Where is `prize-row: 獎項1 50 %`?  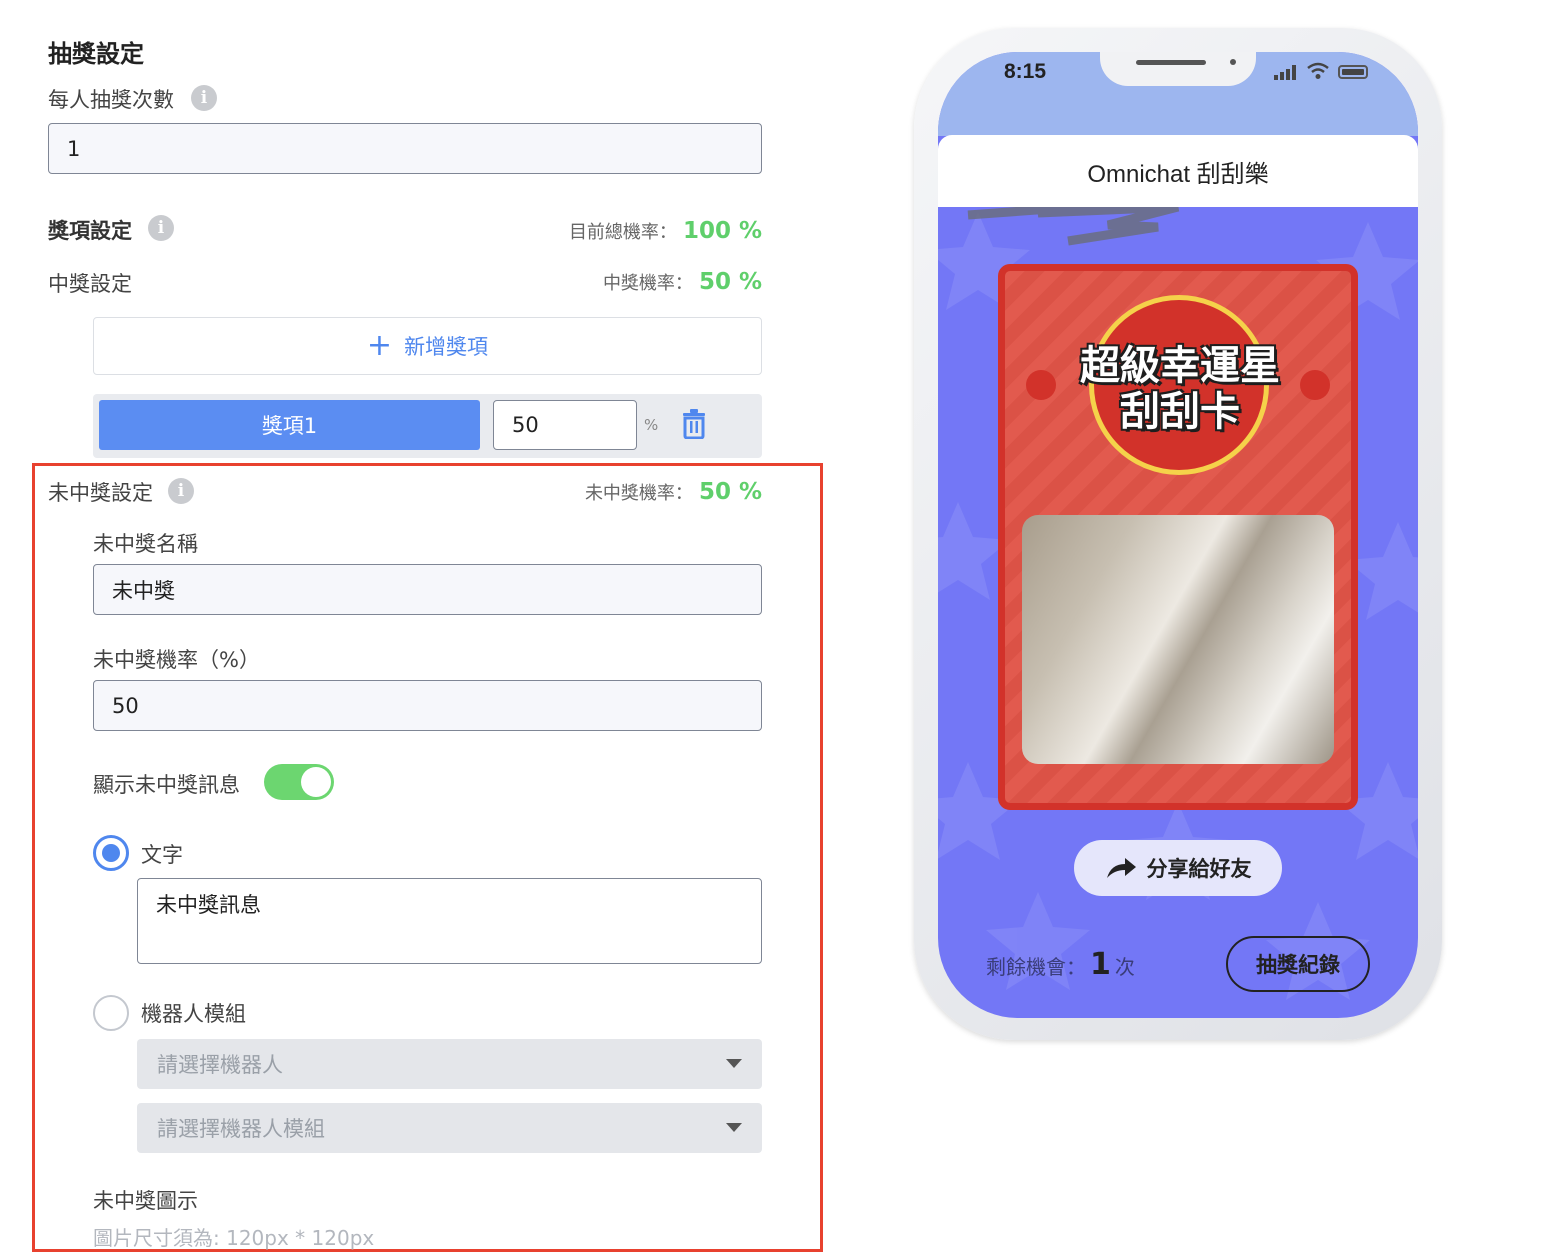 prize-row: 獎項1 50 % is located at coordinates (427, 426).